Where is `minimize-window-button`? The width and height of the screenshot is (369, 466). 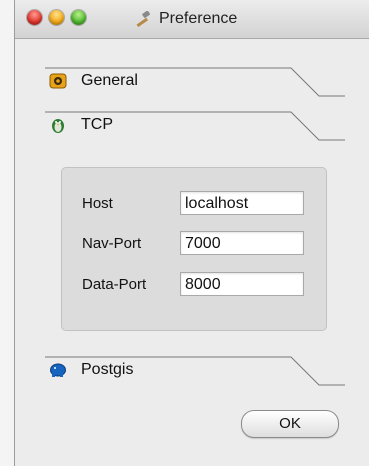
minimize-window-button is located at coordinates (56, 17).